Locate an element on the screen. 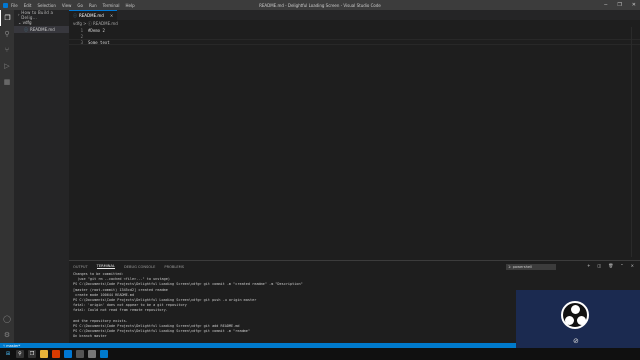  files-icon: ❐ is located at coordinates (7, 18).